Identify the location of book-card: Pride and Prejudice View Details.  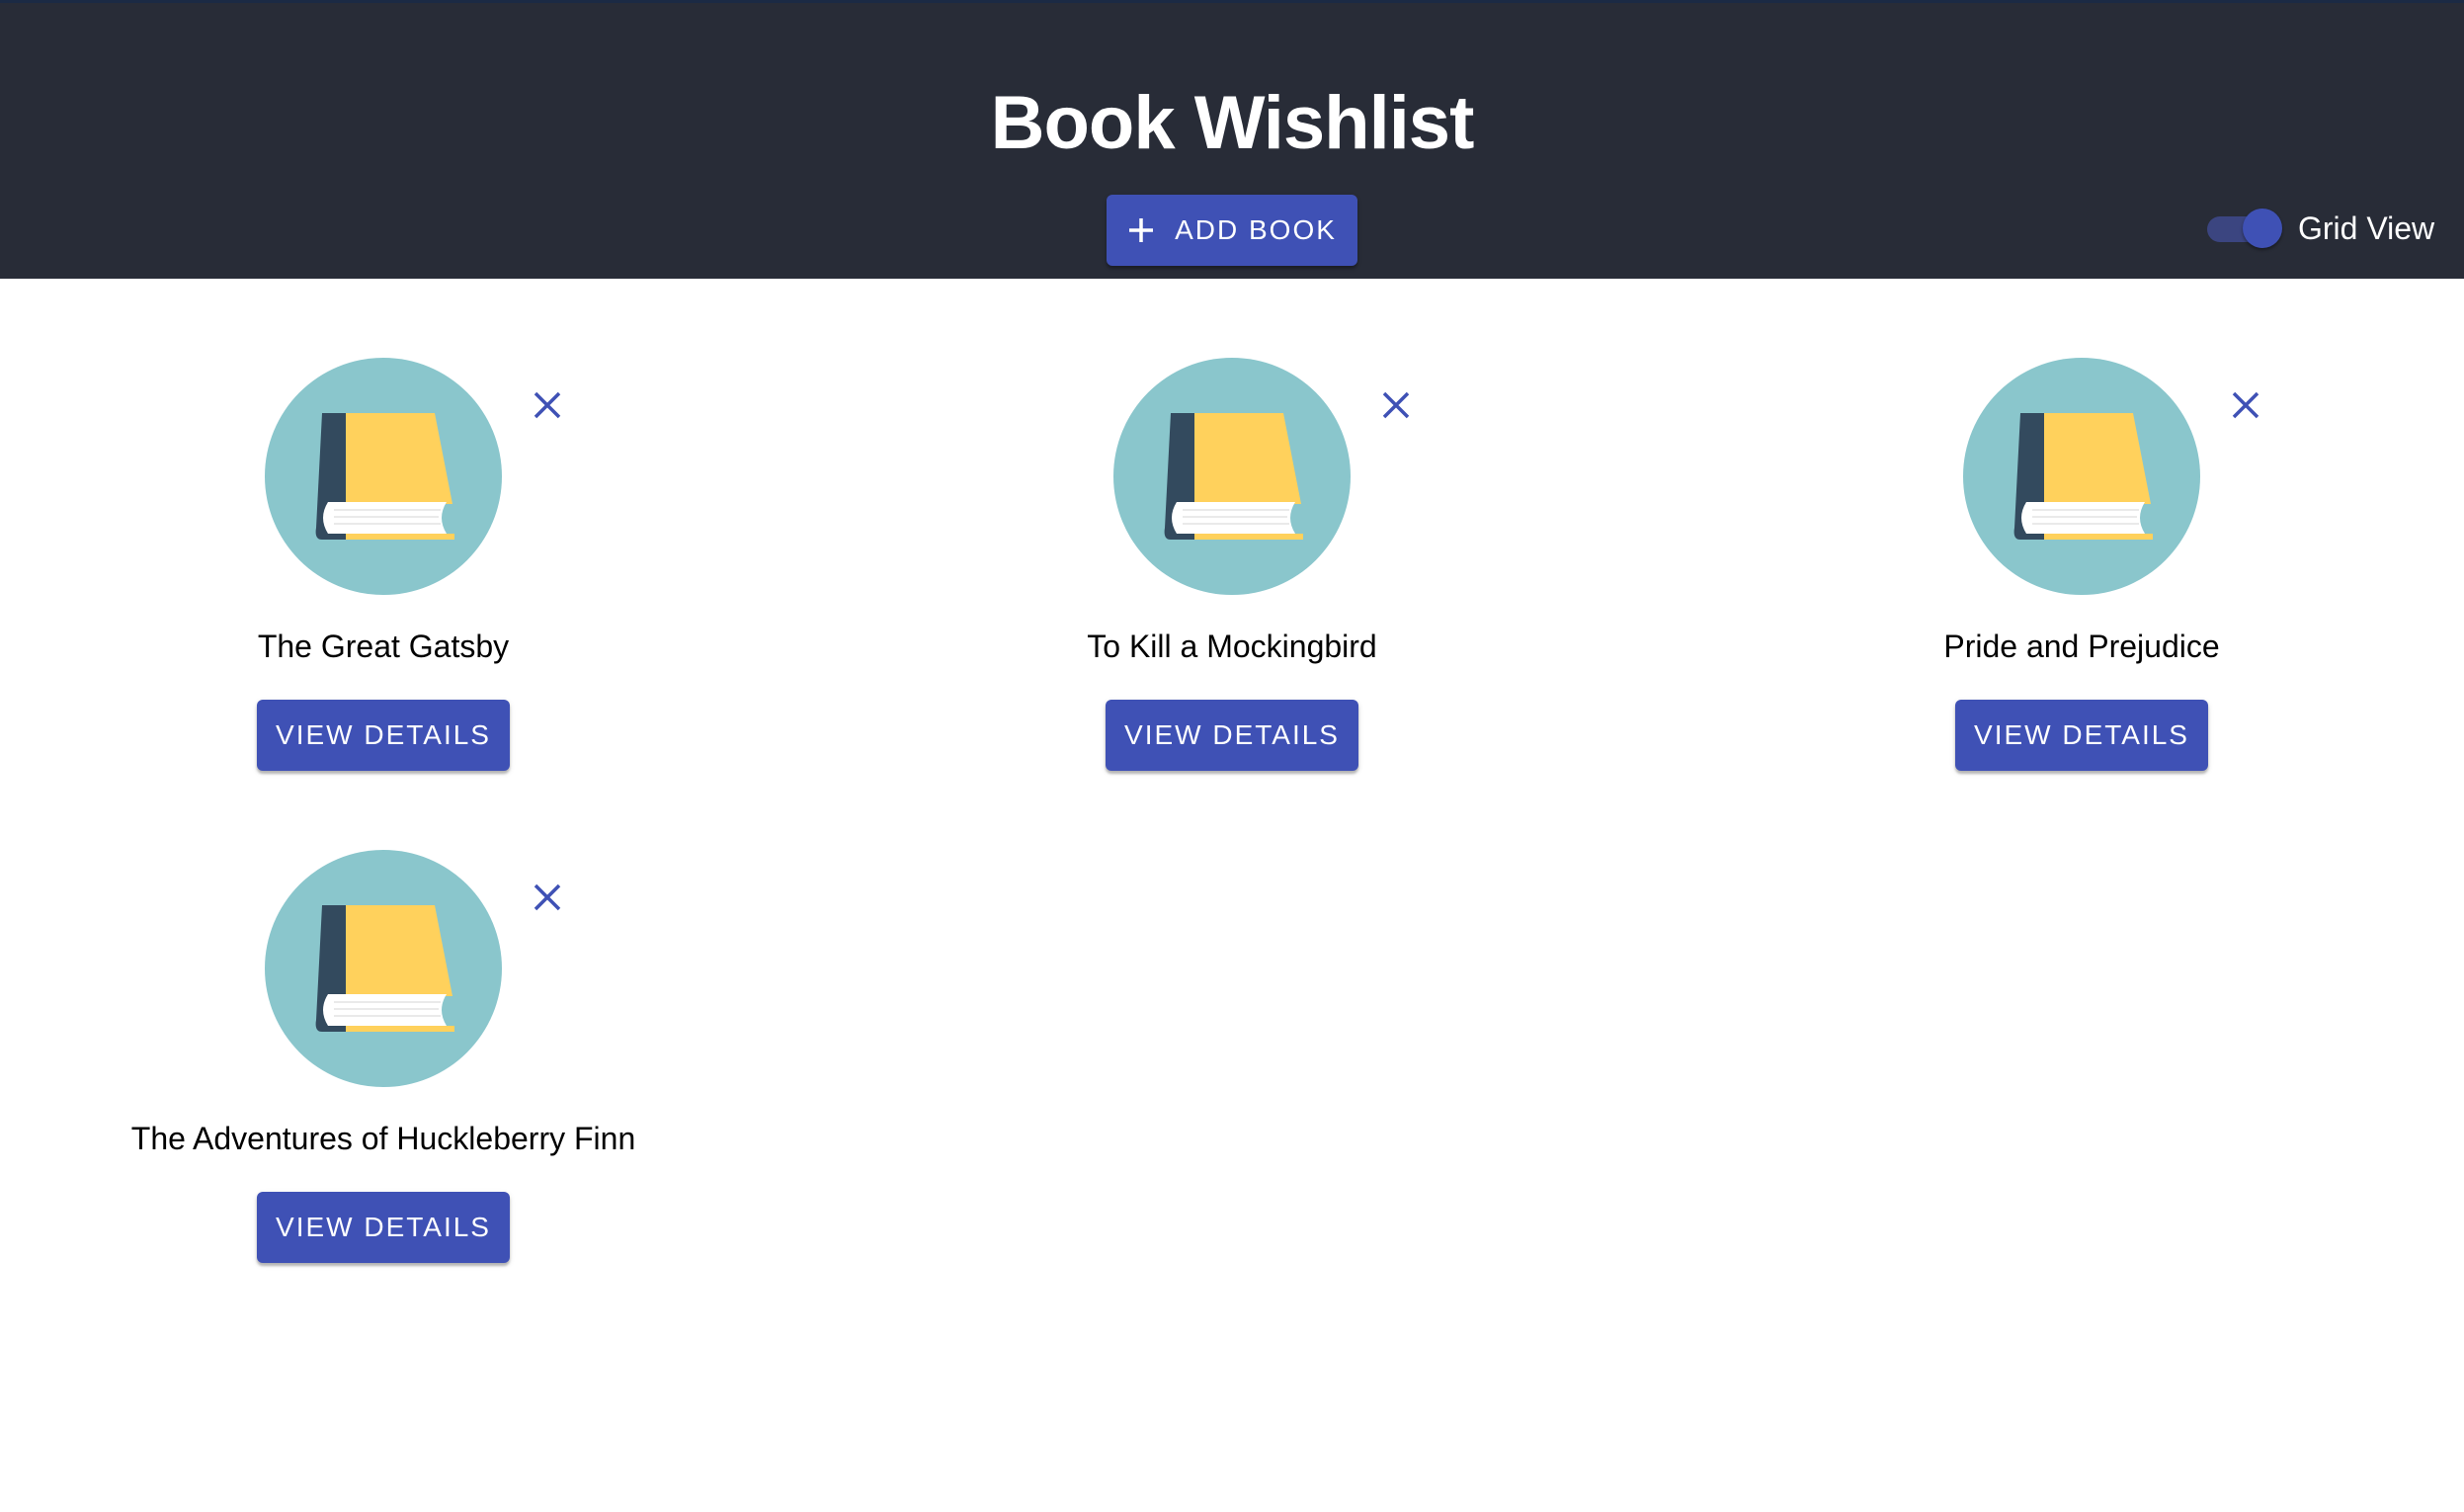
(2060, 525).